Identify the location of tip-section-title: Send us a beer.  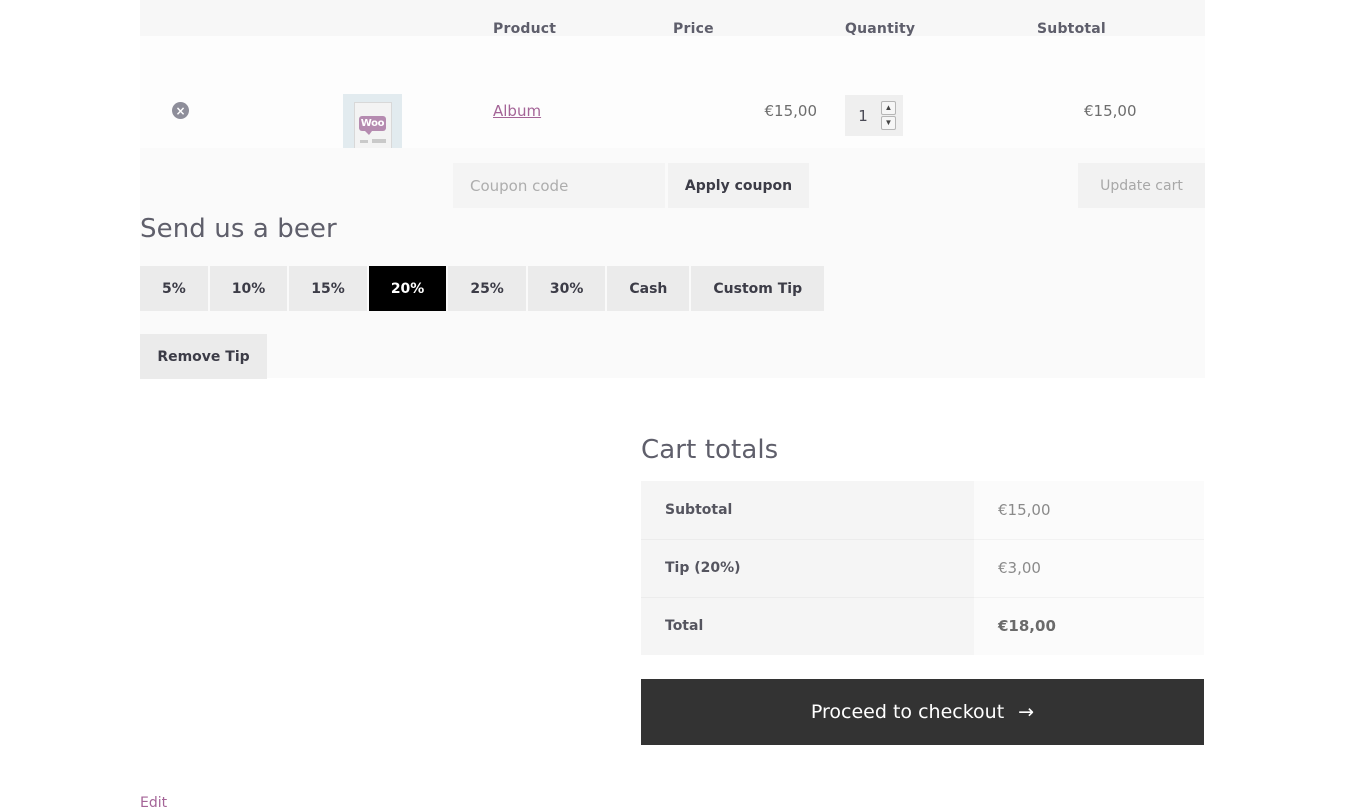
(238, 229).